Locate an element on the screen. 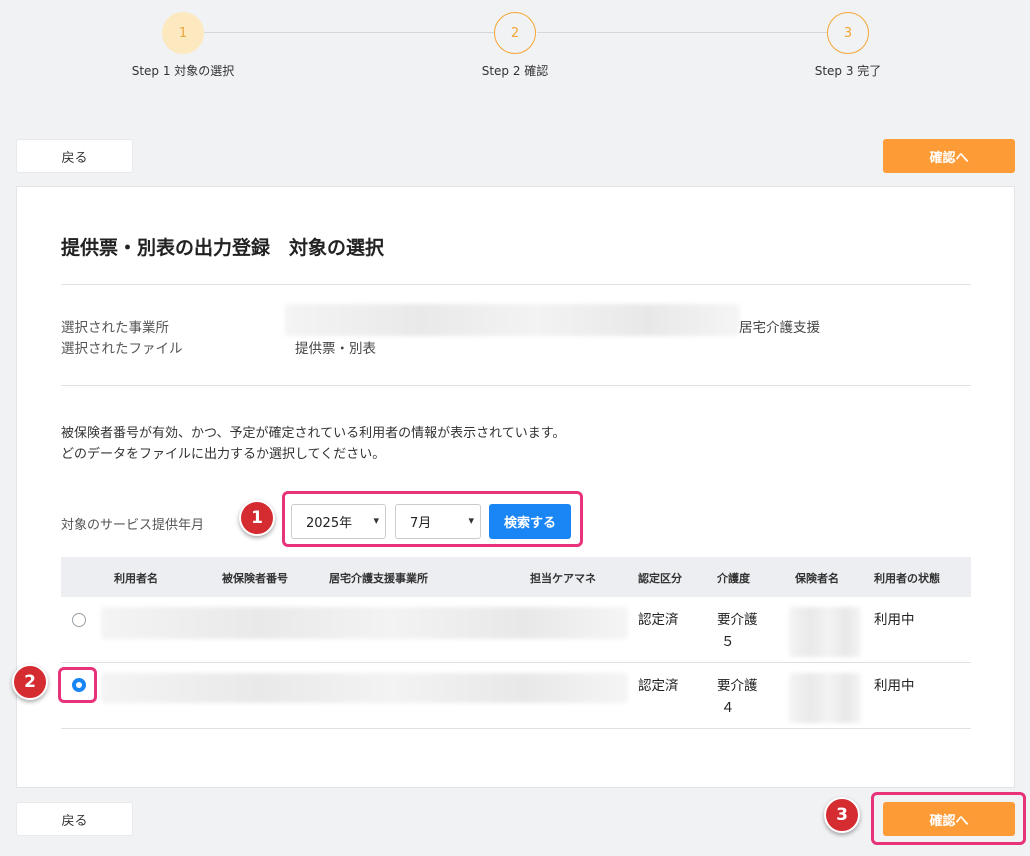 This screenshot has width=1030, height=856. description-line-1: 被保険者番号が有効、かつ、予定が確定されている利用者の情報が表示されています。 is located at coordinates (313, 433).